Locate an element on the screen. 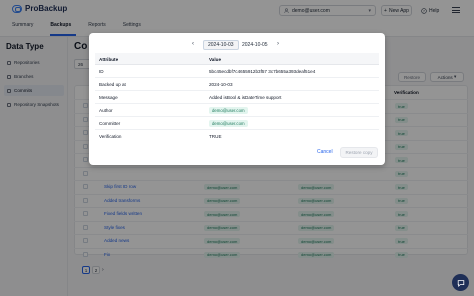 The height and width of the screenshot is (296, 474). next-date-icon: › is located at coordinates (278, 44).